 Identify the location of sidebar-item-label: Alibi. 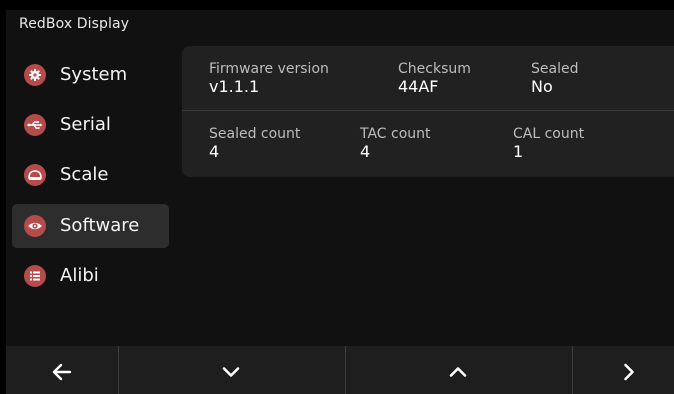
(79, 275).